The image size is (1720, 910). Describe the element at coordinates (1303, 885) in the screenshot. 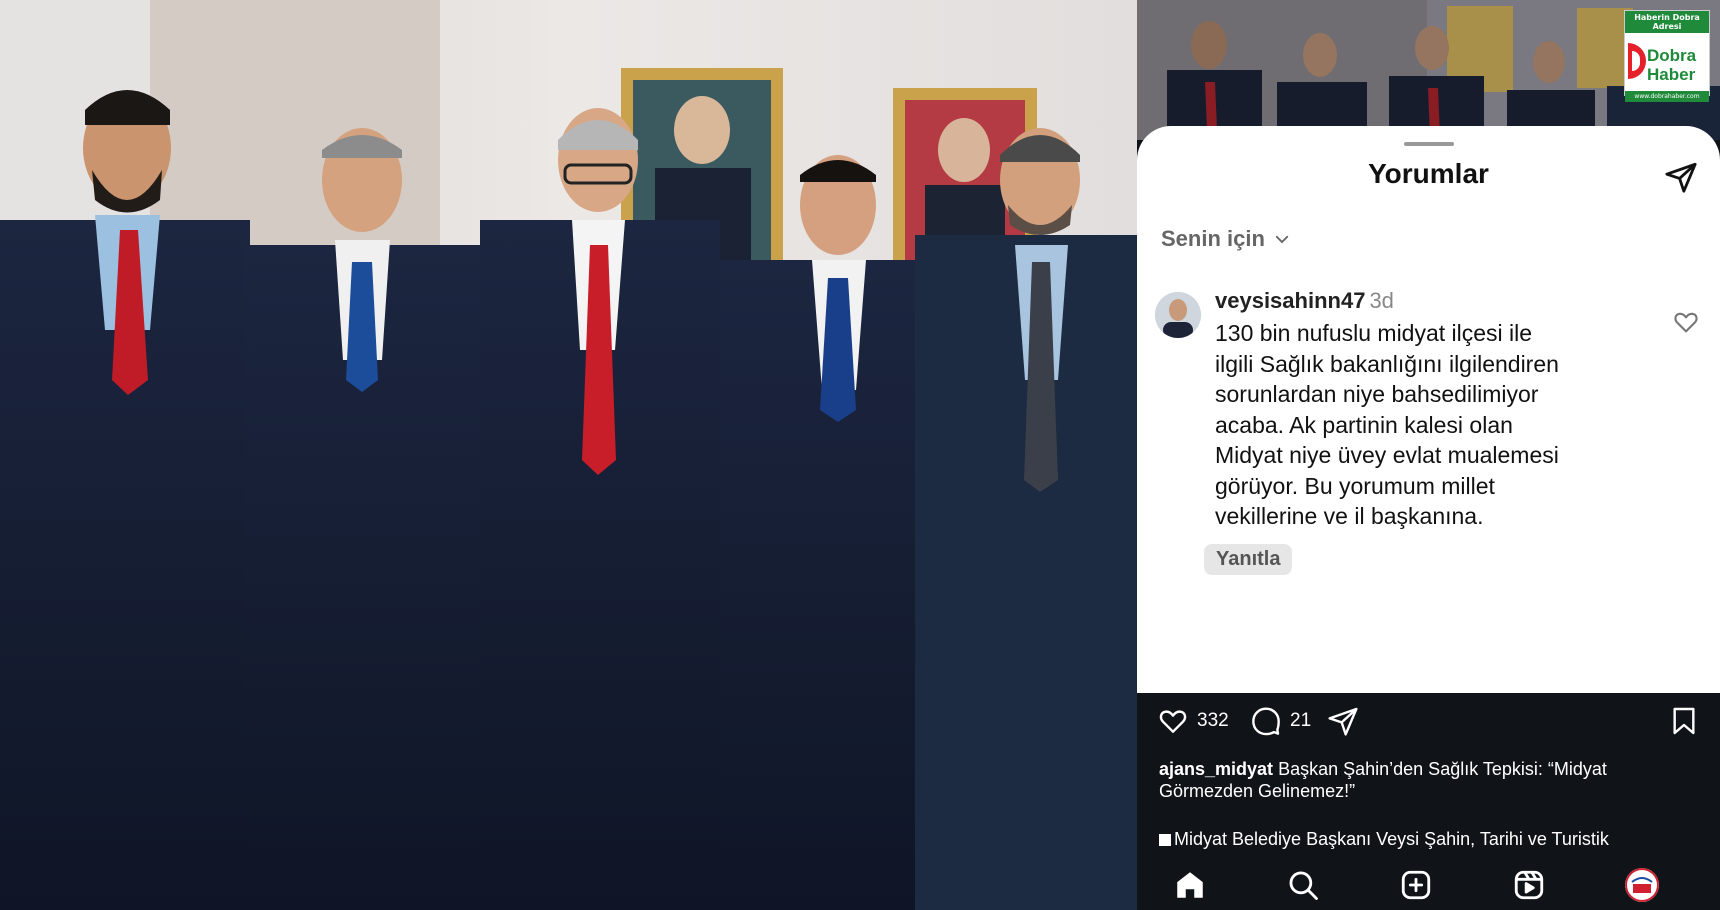

I see `search-icon` at that location.